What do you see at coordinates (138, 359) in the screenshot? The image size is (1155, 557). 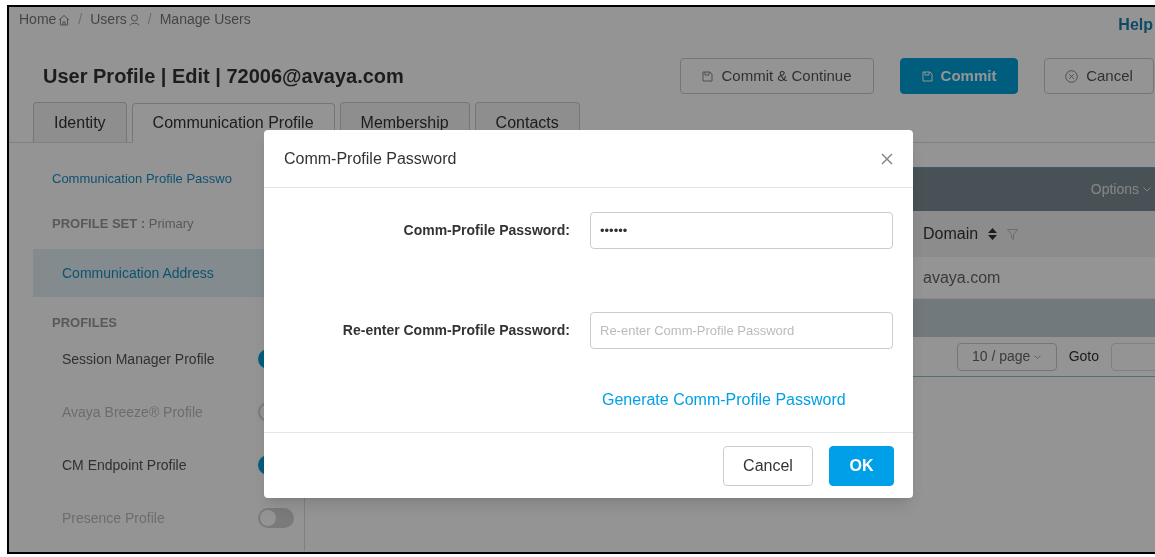 I see `profile-label: Session Manager Profile` at bounding box center [138, 359].